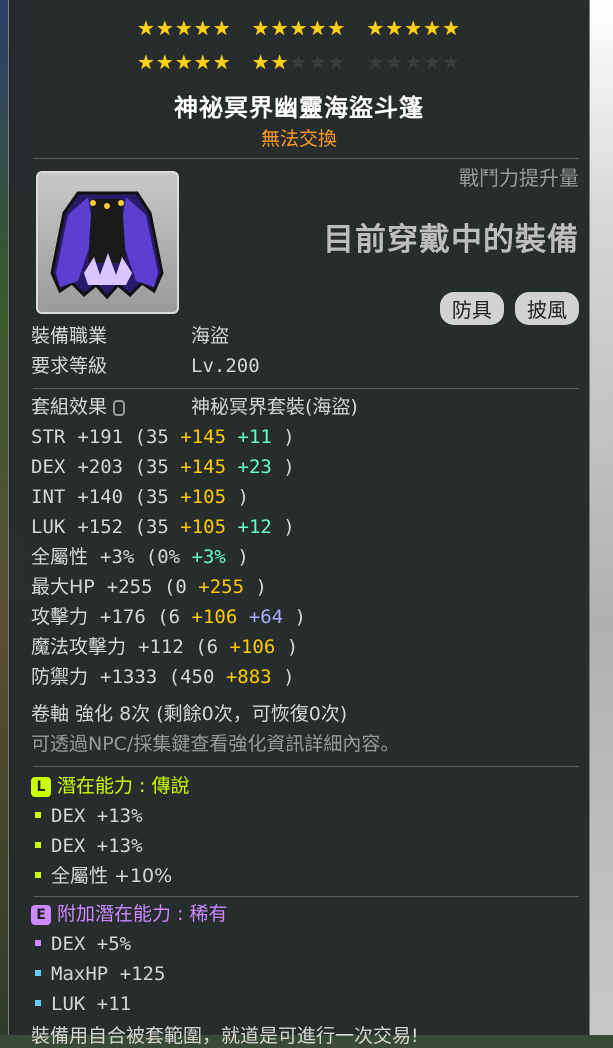 This screenshot has height=1048, width=613. What do you see at coordinates (69, 366) in the screenshot?
I see `level-label: 要求等級` at bounding box center [69, 366].